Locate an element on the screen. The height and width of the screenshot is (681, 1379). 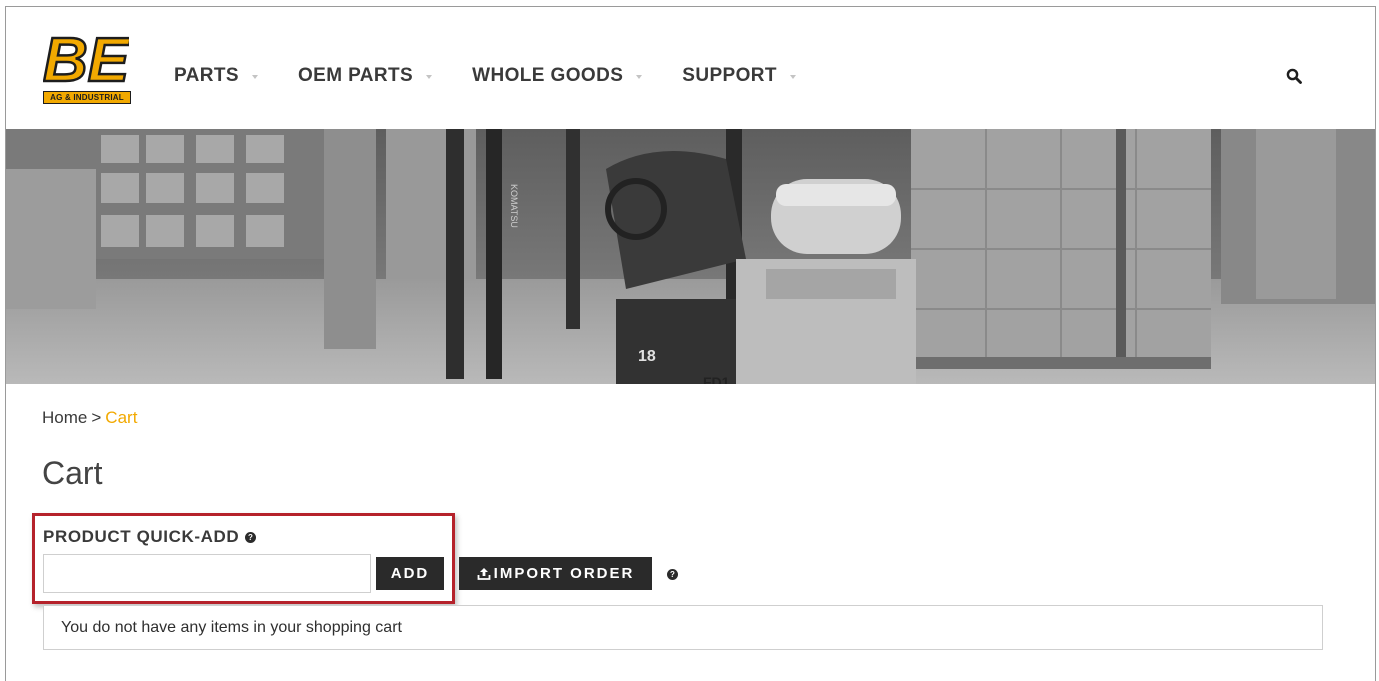
import-order-label: IMPORT ORDER is located at coordinates (564, 573).